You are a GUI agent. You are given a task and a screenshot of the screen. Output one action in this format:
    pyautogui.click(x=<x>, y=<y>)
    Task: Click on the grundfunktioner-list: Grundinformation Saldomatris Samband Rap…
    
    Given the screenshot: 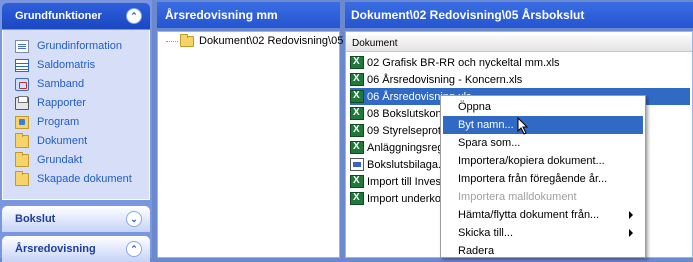 What is the action you would take?
    pyautogui.click(x=76, y=115)
    